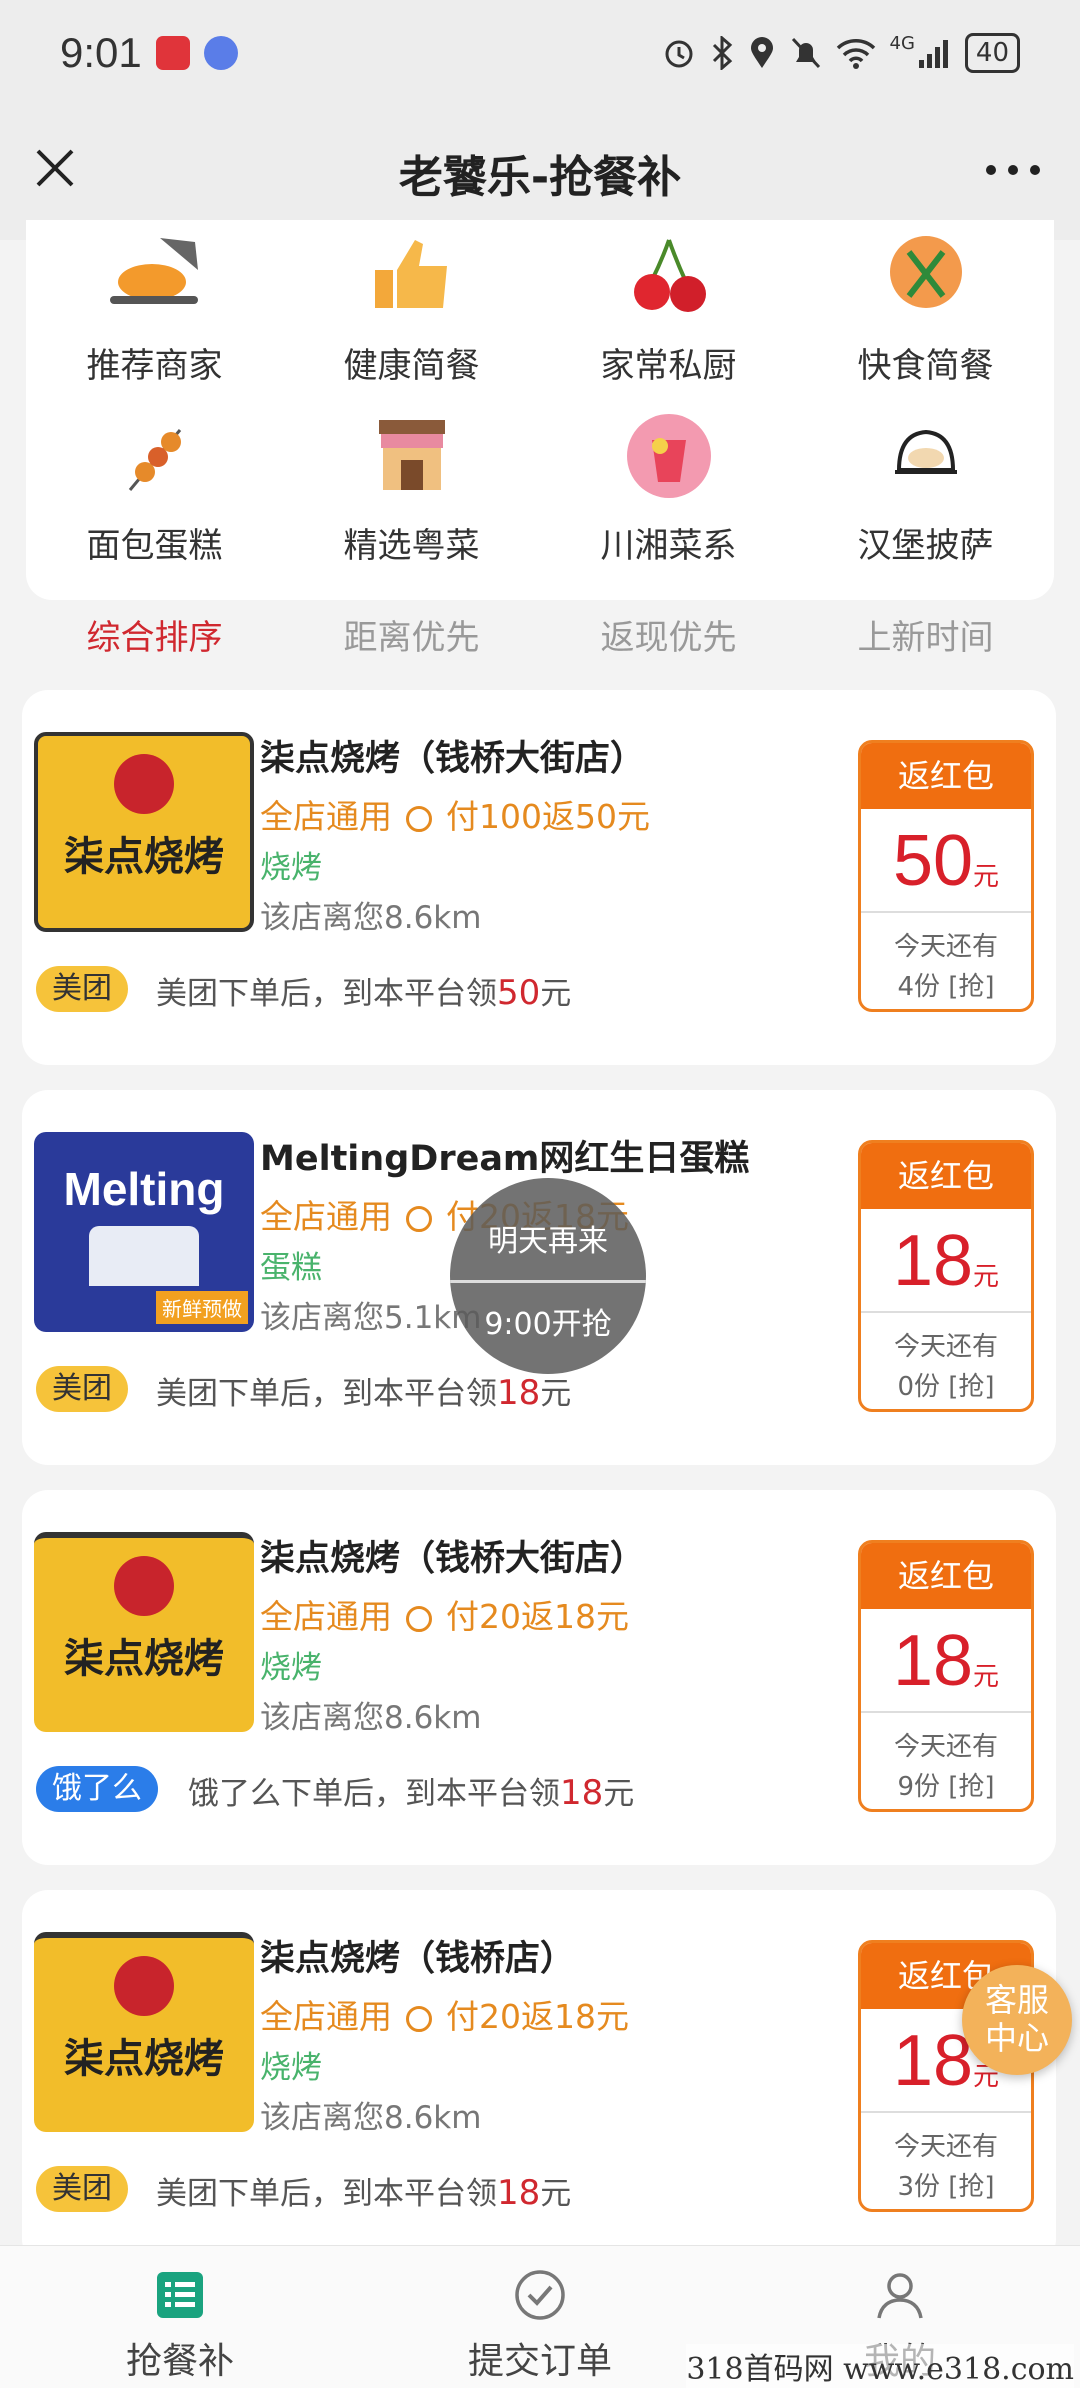 This screenshot has width=1080, height=2388. I want to click on shop-name: 柒点烧烤（钱桥店）, so click(418, 1959).